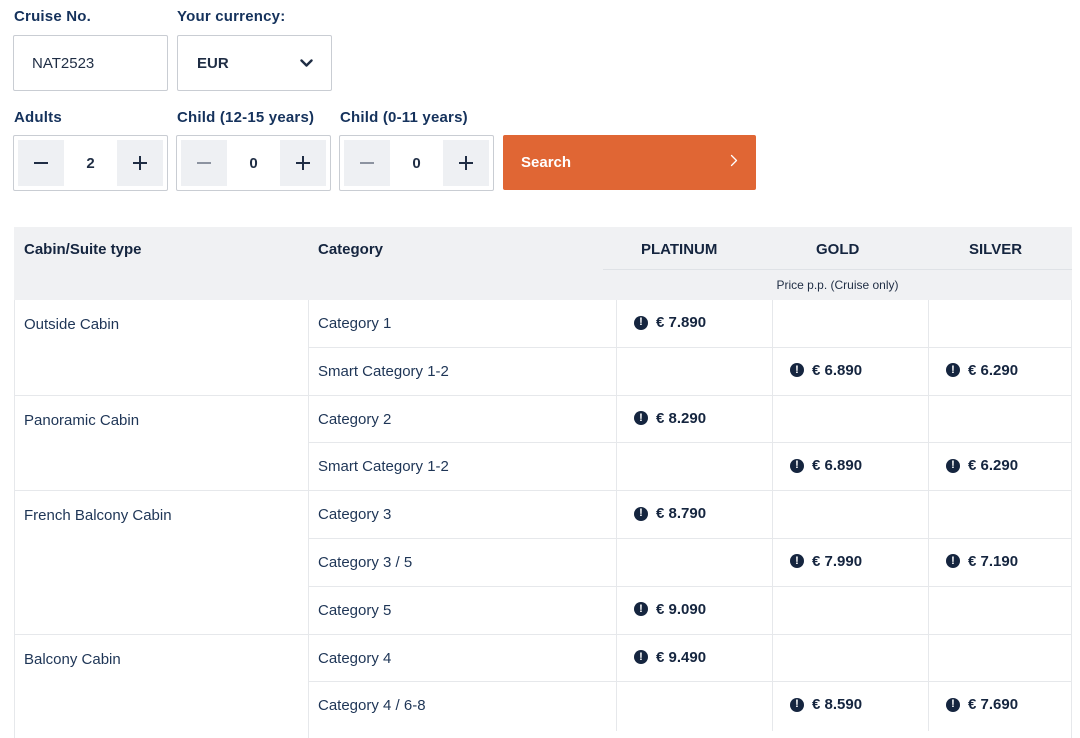  What do you see at coordinates (355, 658) in the screenshot?
I see `category-name: Category 4` at bounding box center [355, 658].